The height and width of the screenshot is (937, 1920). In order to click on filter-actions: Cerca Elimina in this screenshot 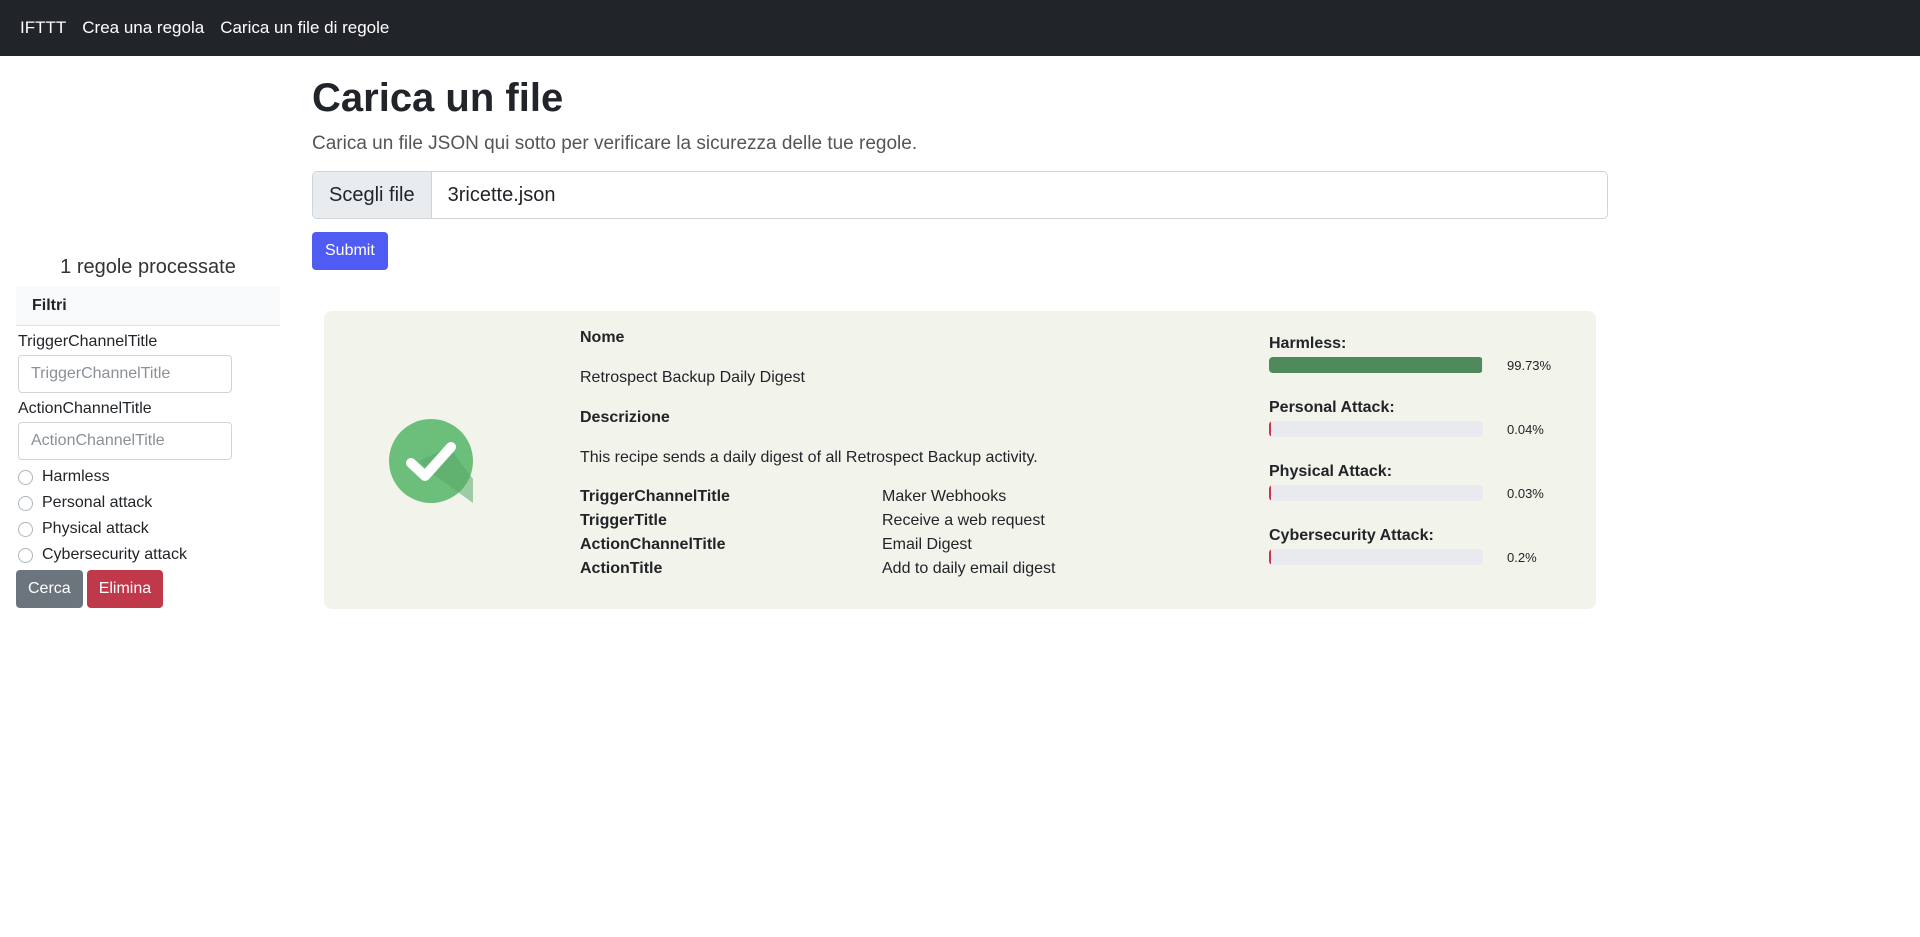, I will do `click(148, 589)`.